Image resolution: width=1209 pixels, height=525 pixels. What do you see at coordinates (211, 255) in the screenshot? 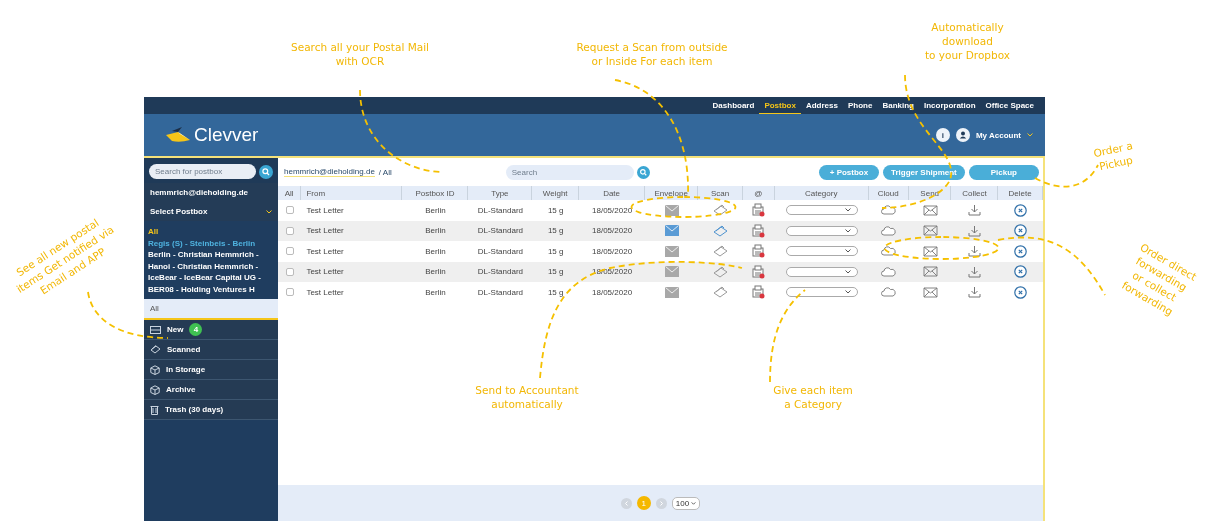
I see `postbox-item: Berlin - Christian Hemmrich -` at bounding box center [211, 255].